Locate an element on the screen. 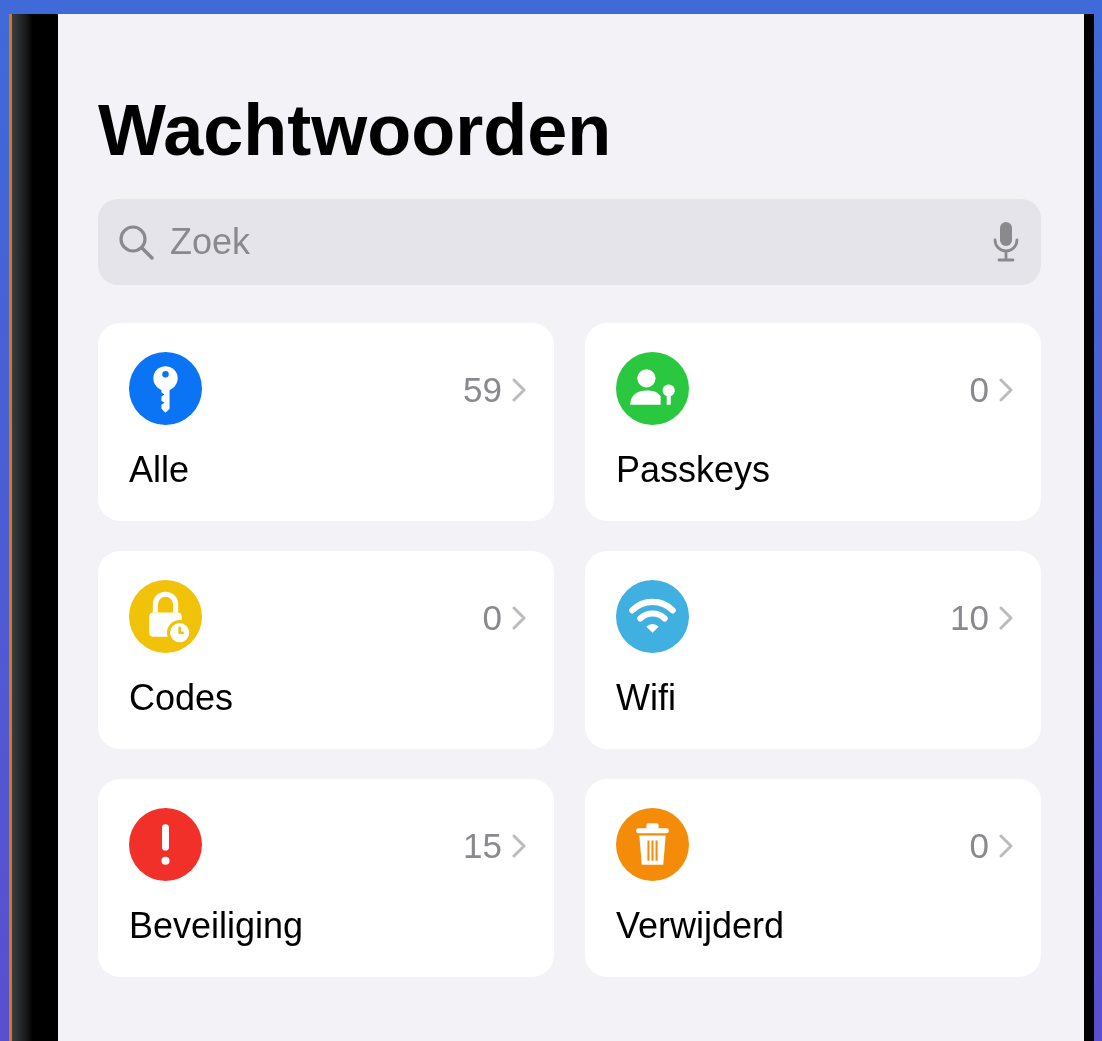  category-label: Passkeys is located at coordinates (694, 470).